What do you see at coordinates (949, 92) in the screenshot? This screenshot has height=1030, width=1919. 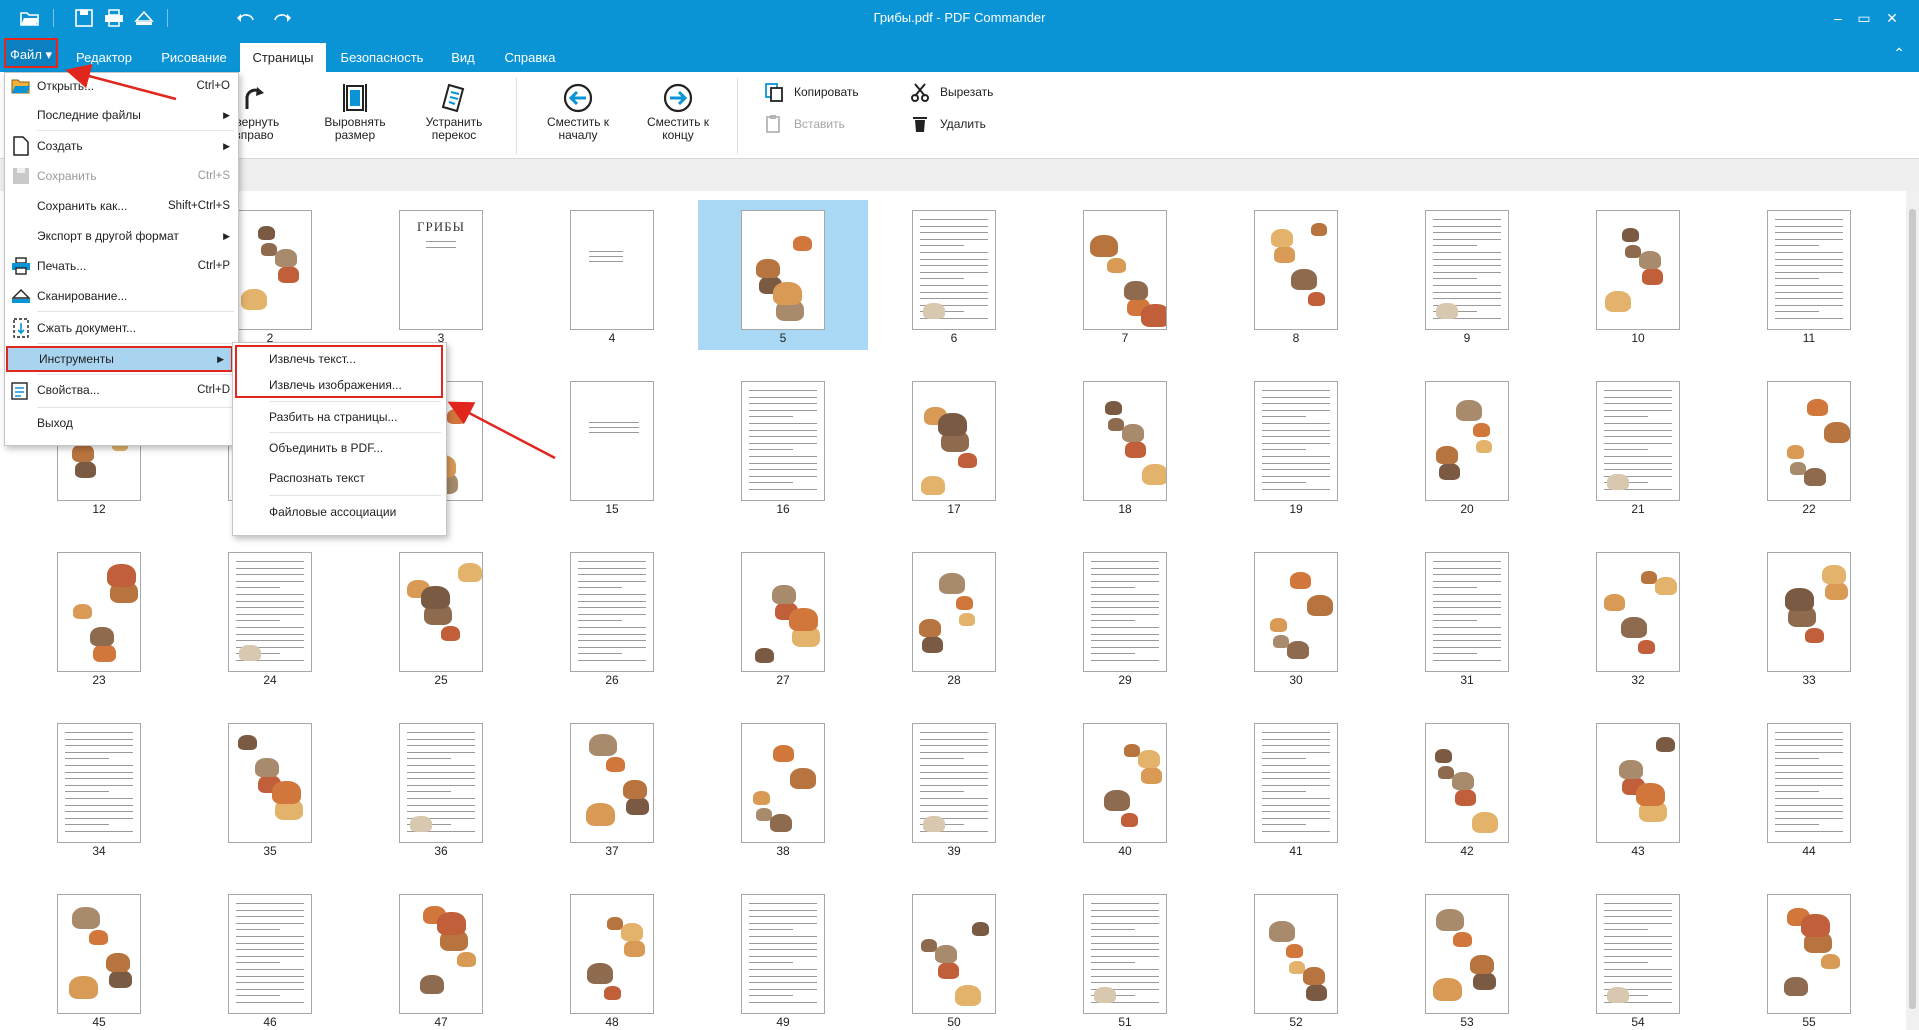 I see `cut-button: Вырезать` at bounding box center [949, 92].